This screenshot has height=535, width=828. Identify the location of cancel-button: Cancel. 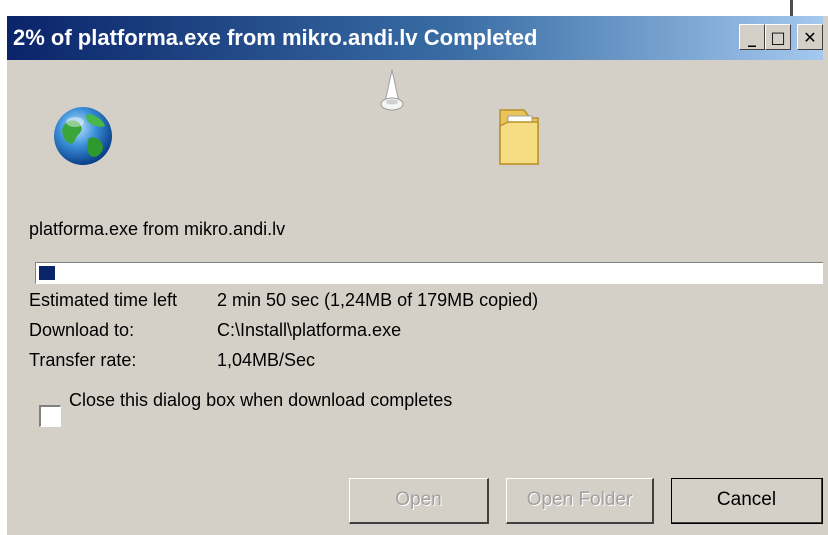
(747, 501).